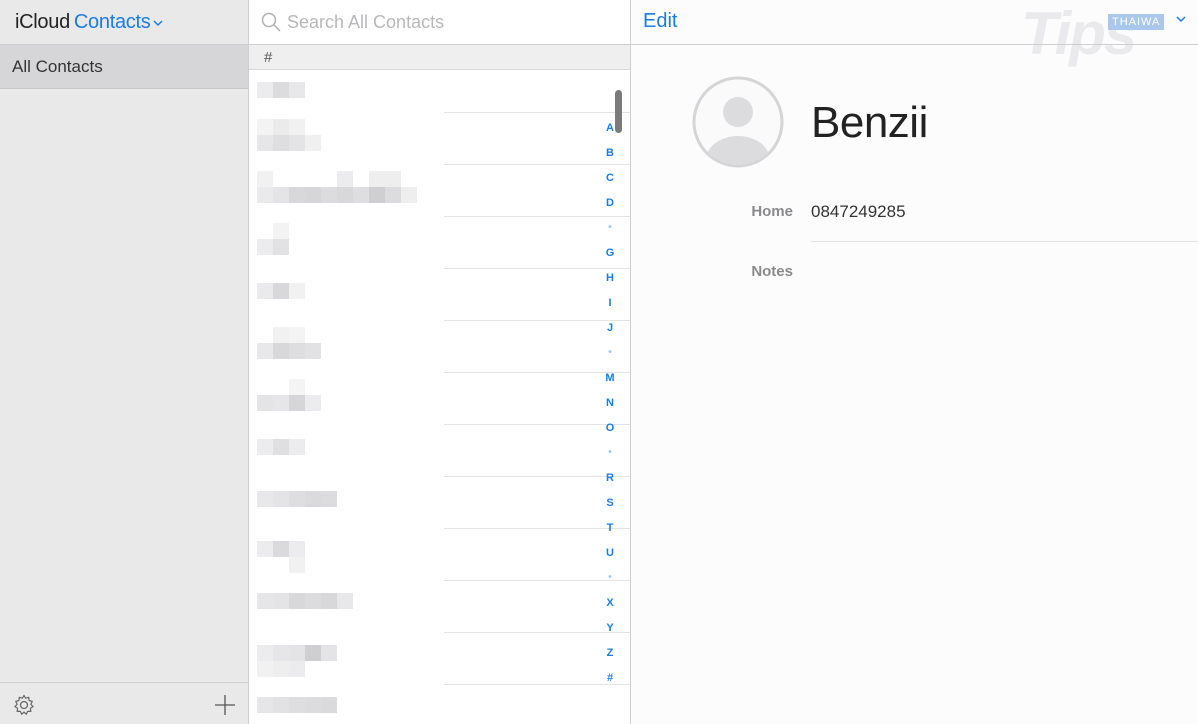  What do you see at coordinates (610, 307) in the screenshot?
I see `index-letter-i: I` at bounding box center [610, 307].